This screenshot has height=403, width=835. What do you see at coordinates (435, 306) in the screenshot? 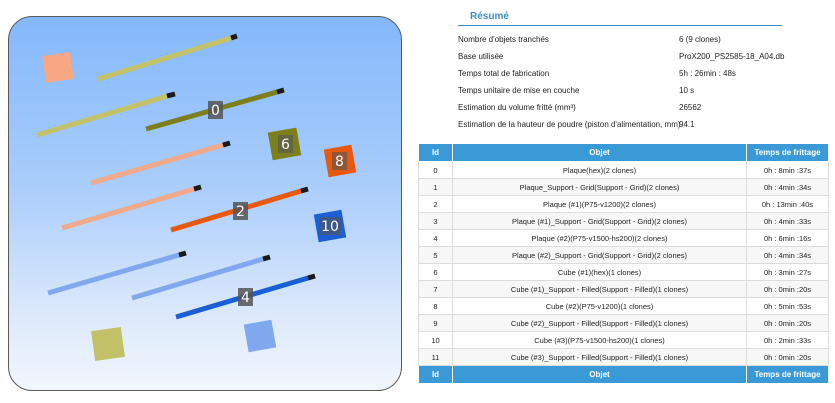
I see `cell-id: 8` at bounding box center [435, 306].